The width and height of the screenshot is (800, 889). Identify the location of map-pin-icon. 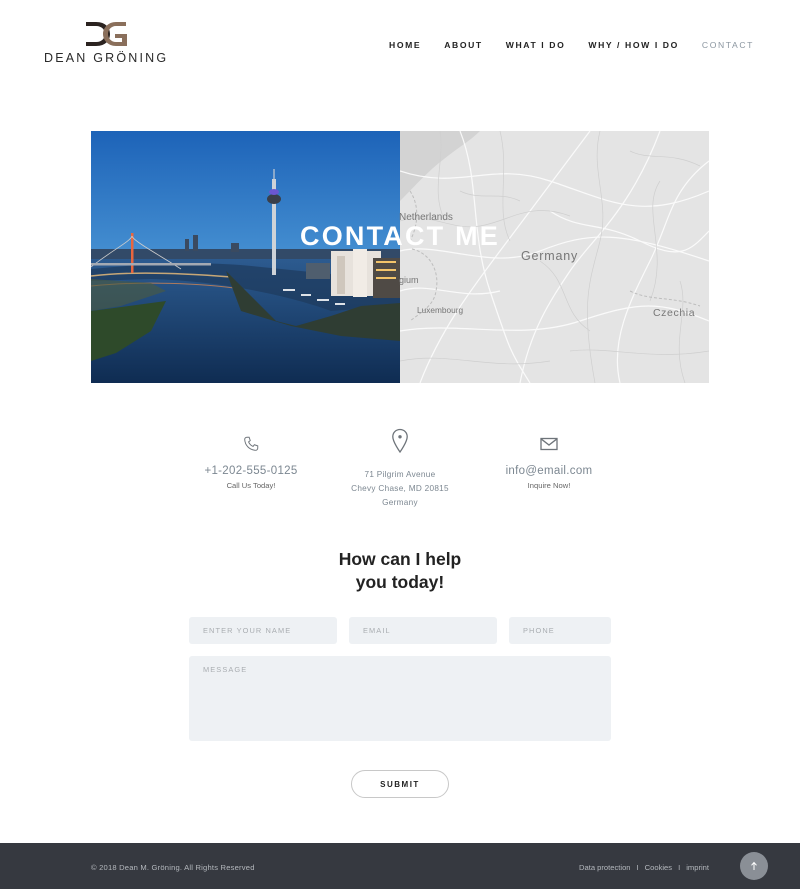
(400, 441).